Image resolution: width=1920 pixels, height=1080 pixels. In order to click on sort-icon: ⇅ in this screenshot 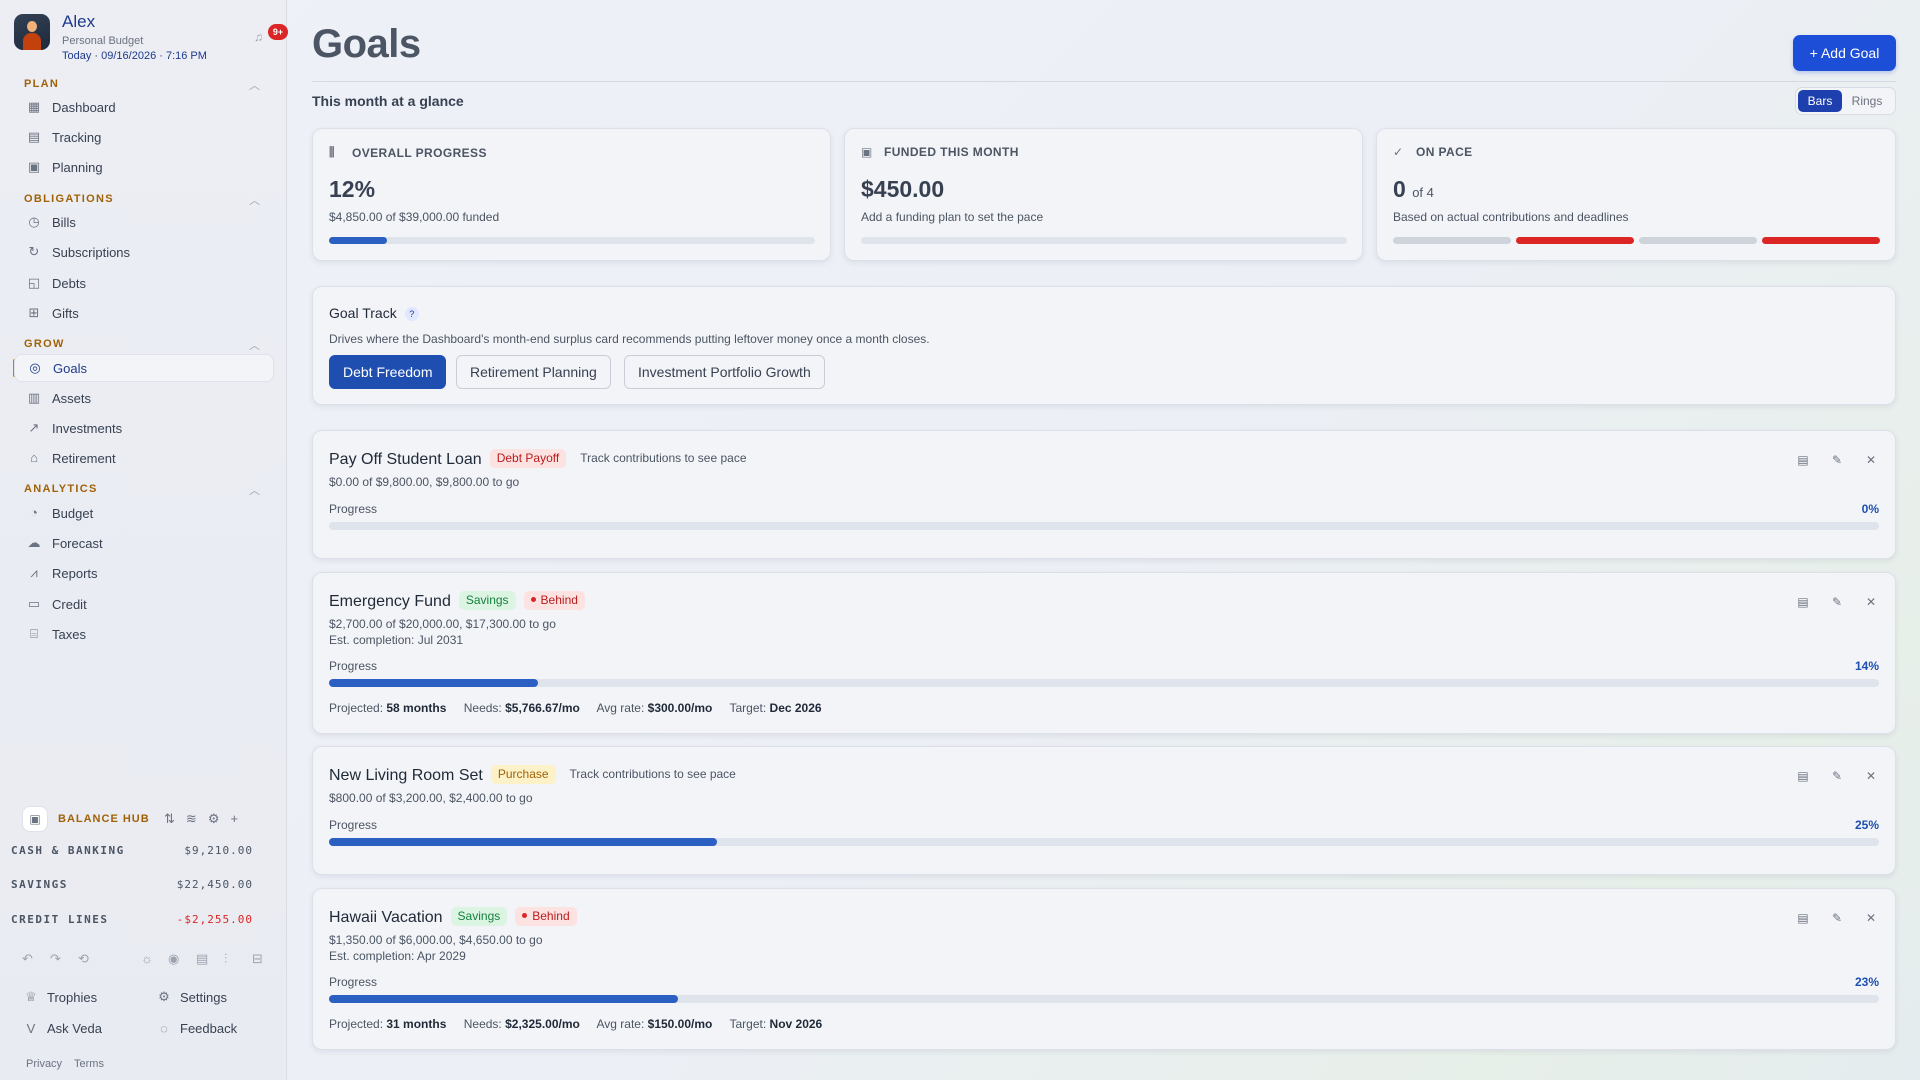, I will do `click(175, 818)`.